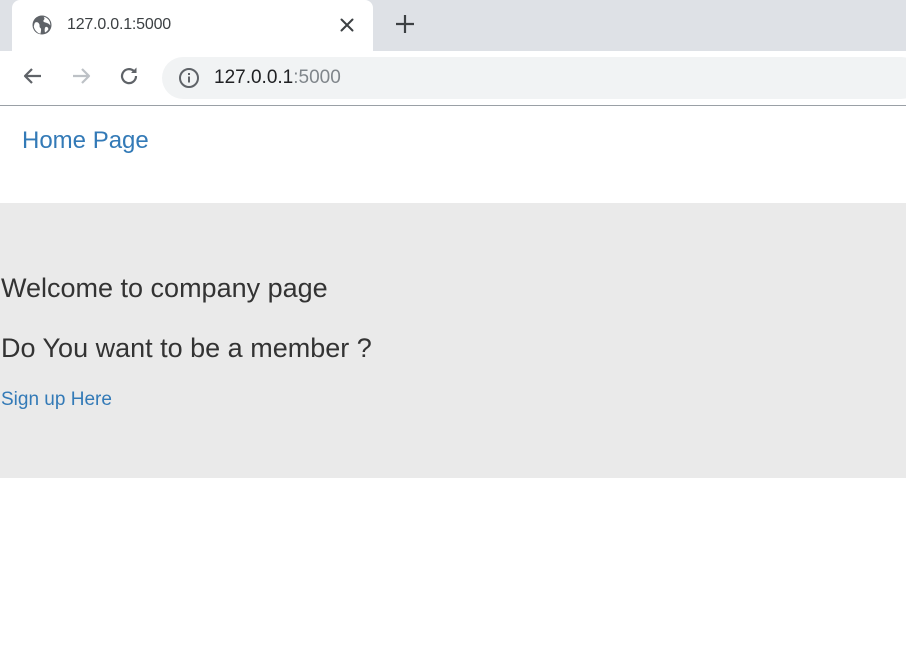  What do you see at coordinates (347, 25) in the screenshot?
I see `close-tab-icon` at bounding box center [347, 25].